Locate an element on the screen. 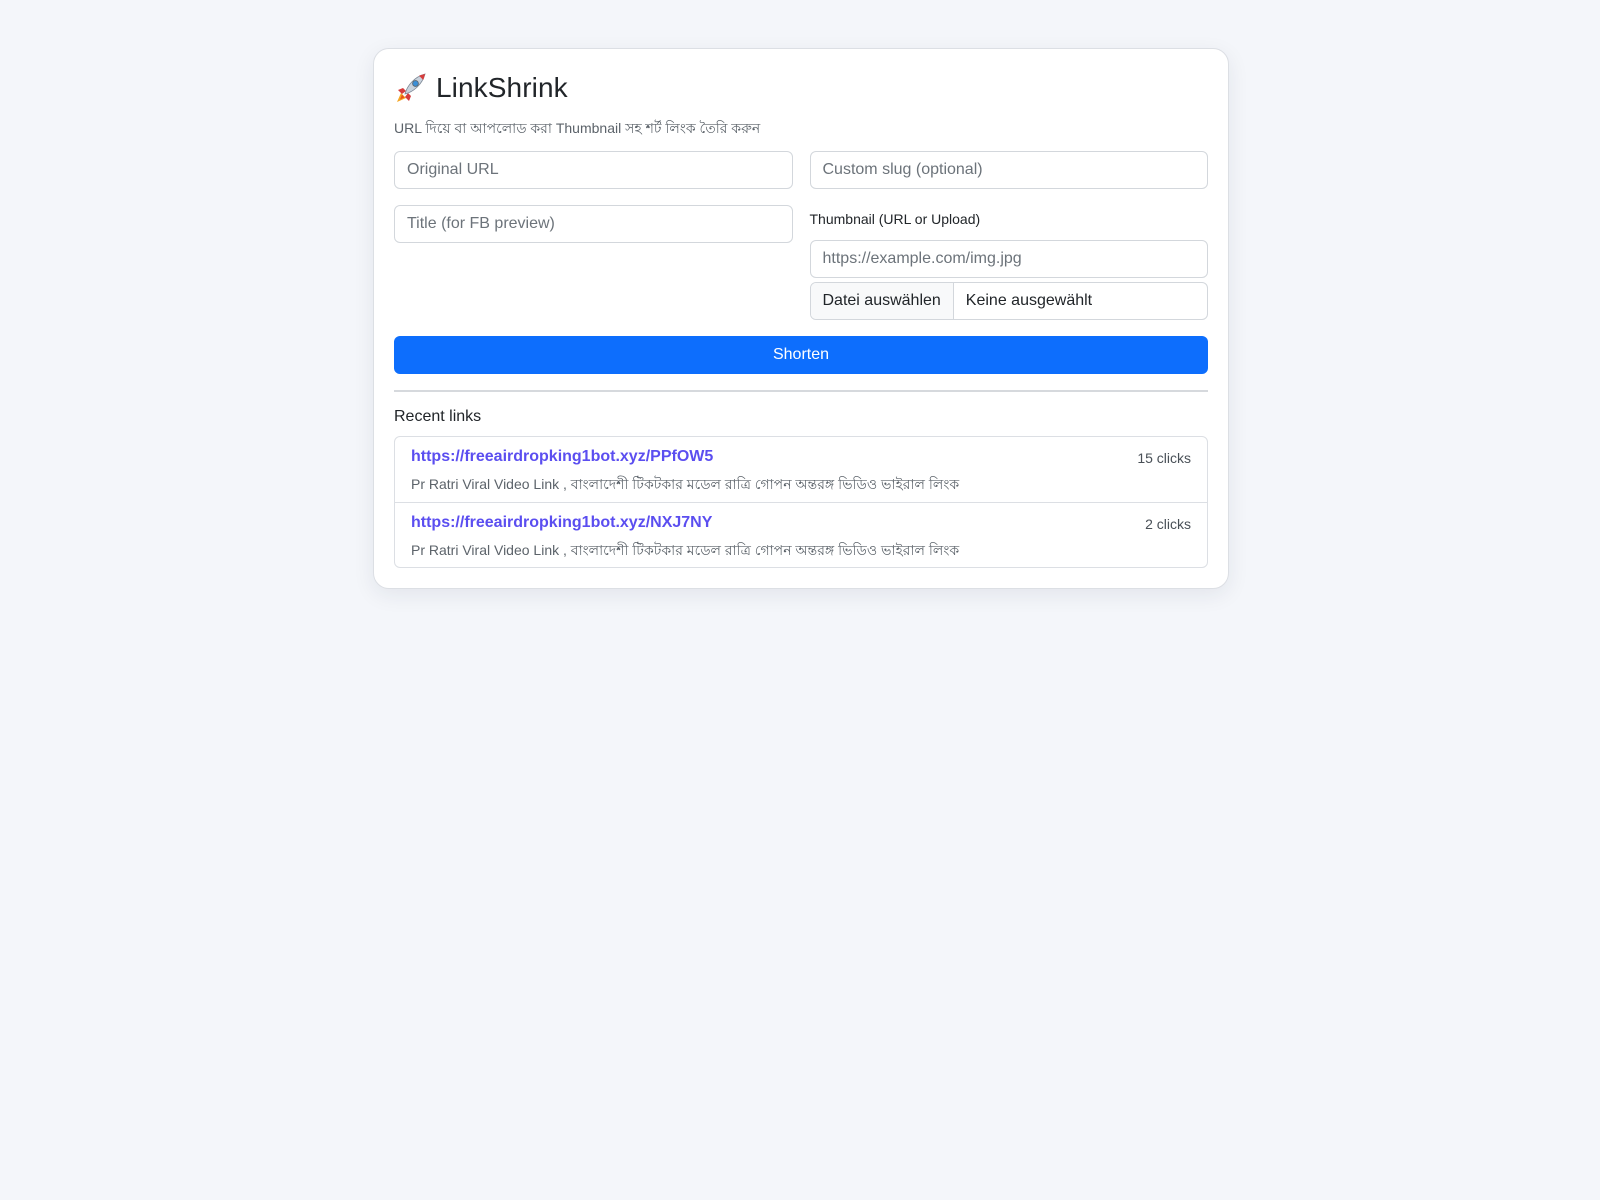  original-url-input is located at coordinates (593, 170).